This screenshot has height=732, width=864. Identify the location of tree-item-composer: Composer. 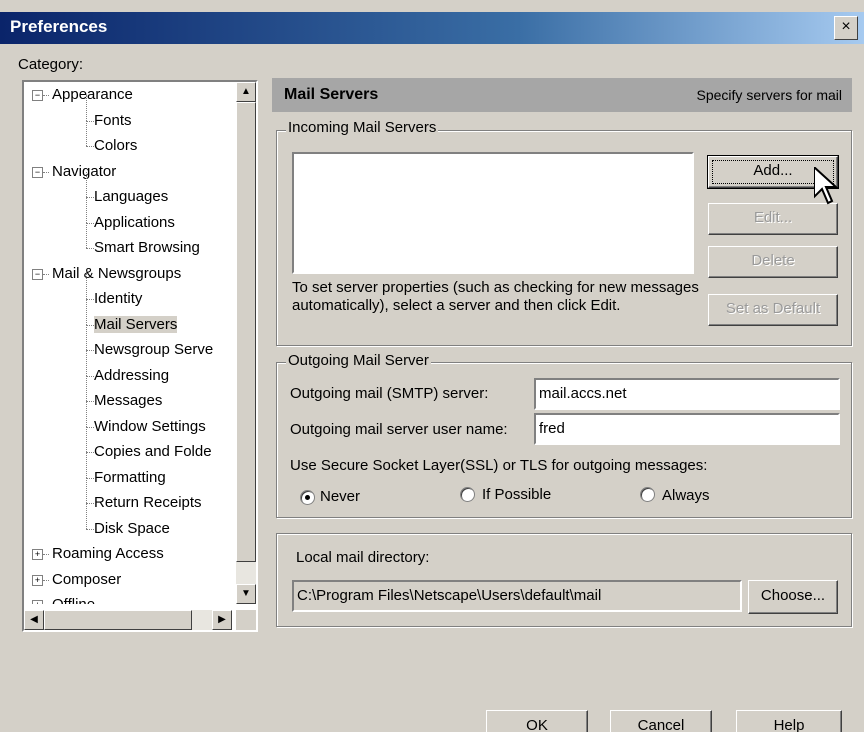
(86, 580).